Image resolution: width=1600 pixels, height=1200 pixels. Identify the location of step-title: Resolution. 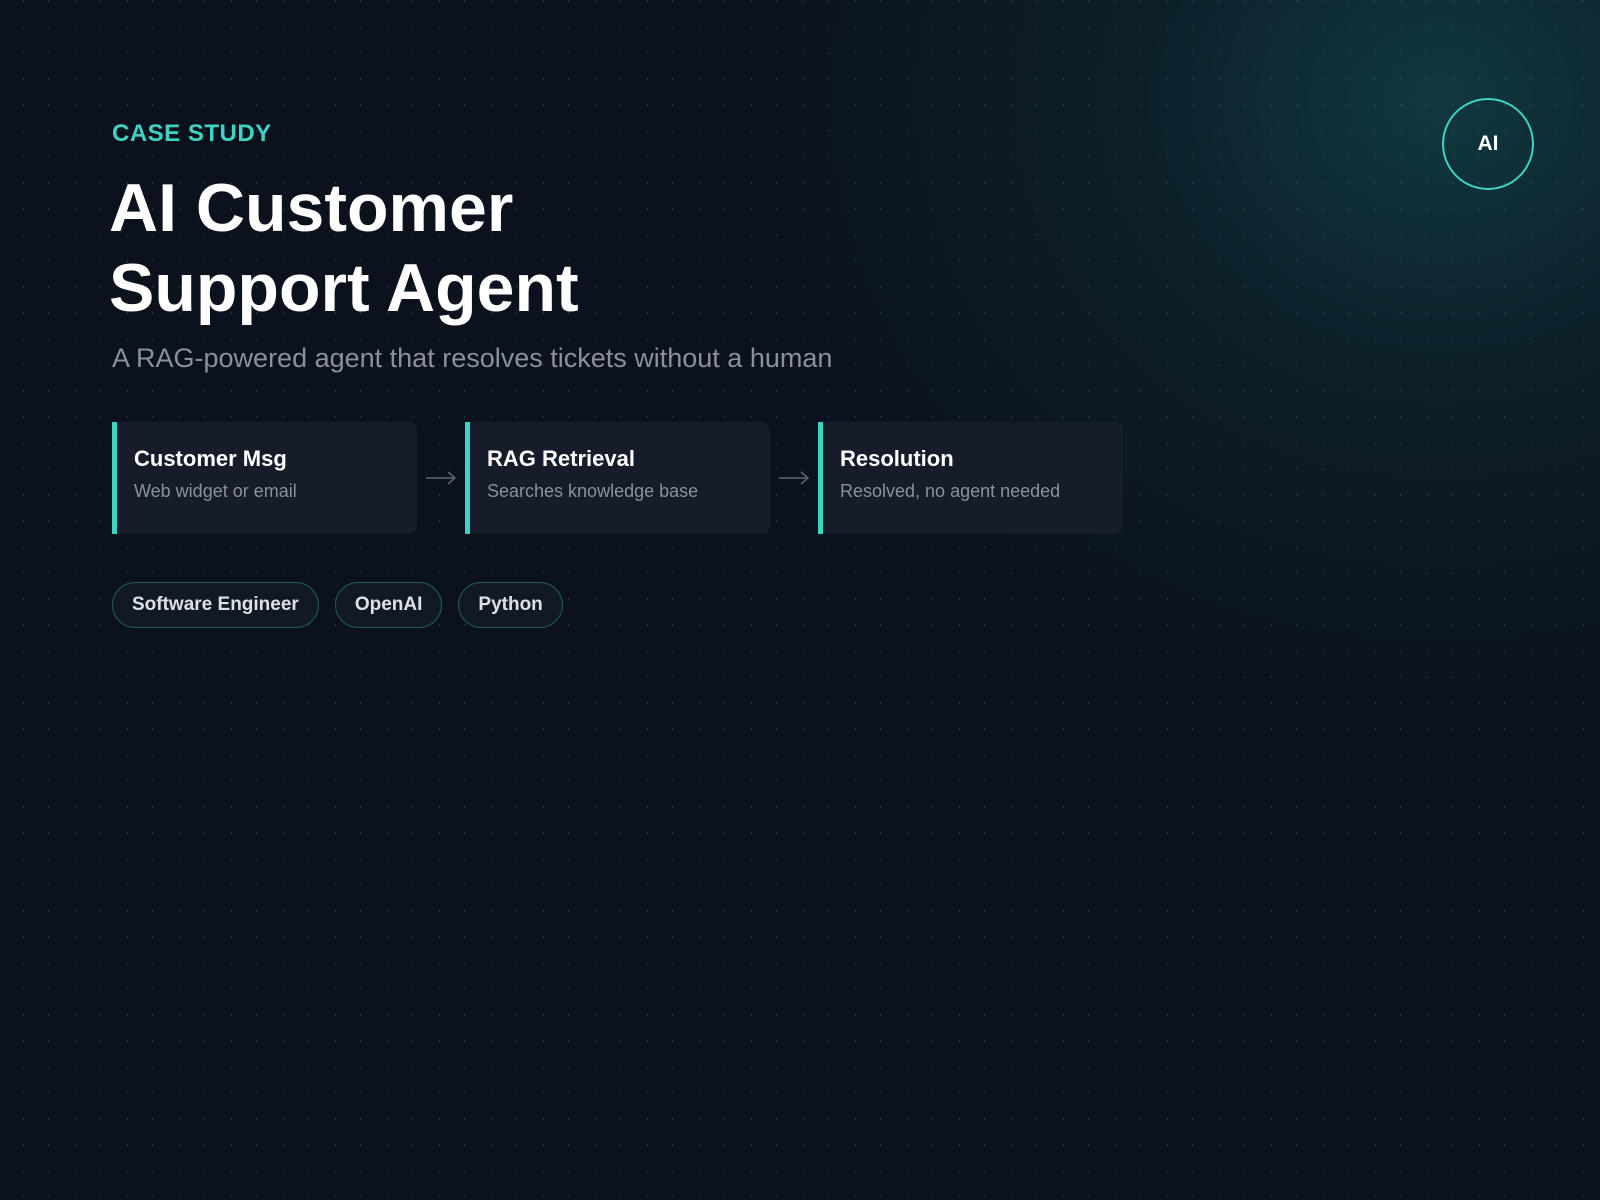
(897, 459).